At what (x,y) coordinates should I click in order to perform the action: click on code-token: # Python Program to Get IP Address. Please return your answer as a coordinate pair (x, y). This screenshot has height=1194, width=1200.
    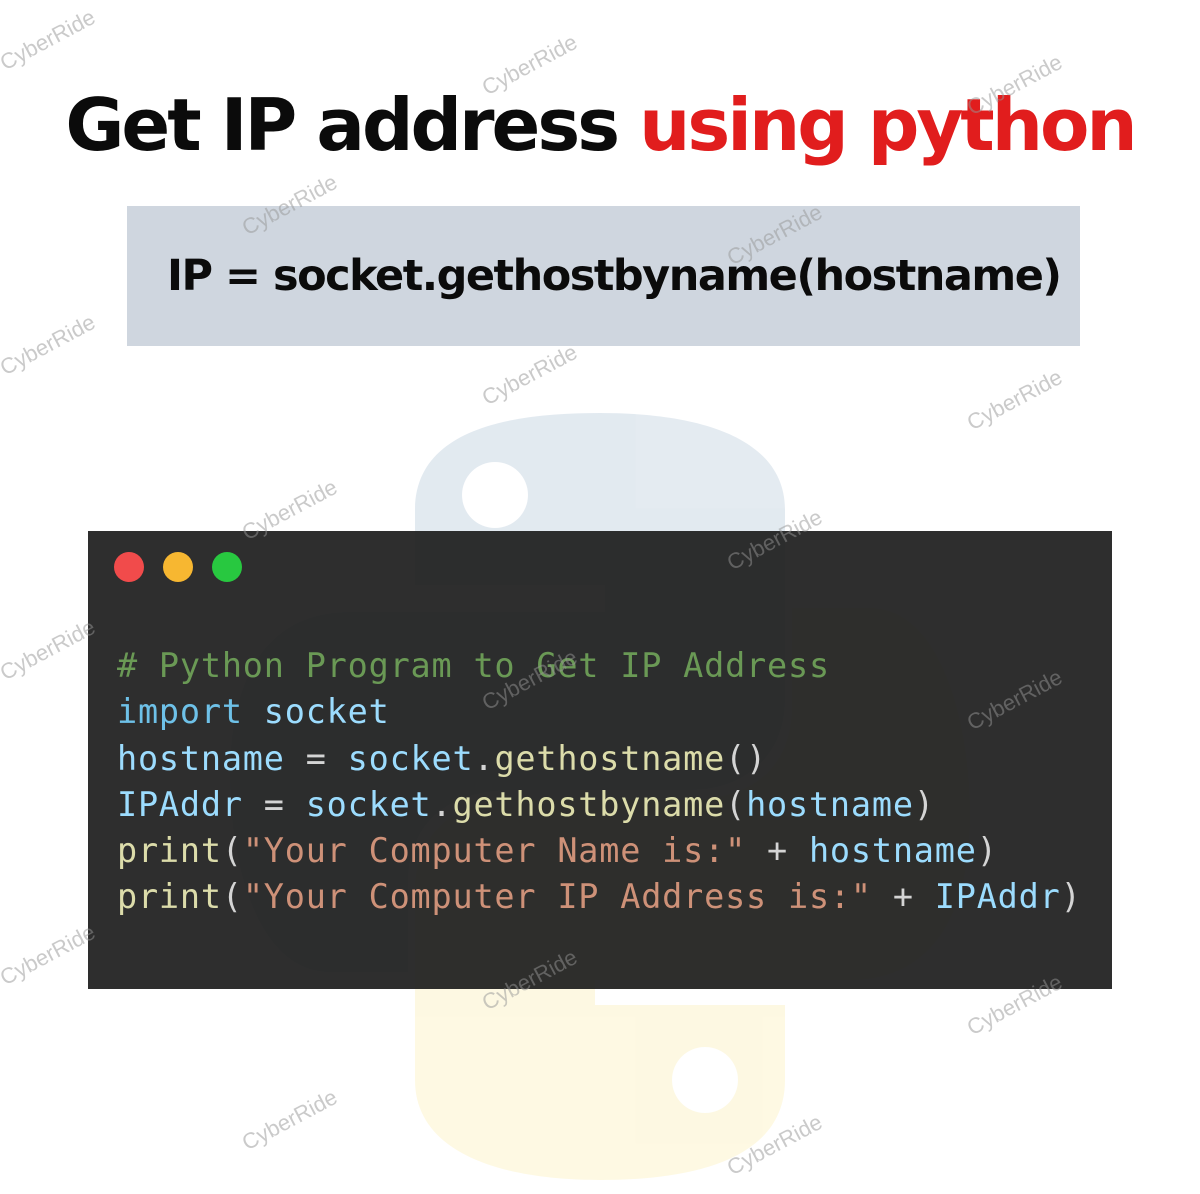
    Looking at the image, I should click on (473, 665).